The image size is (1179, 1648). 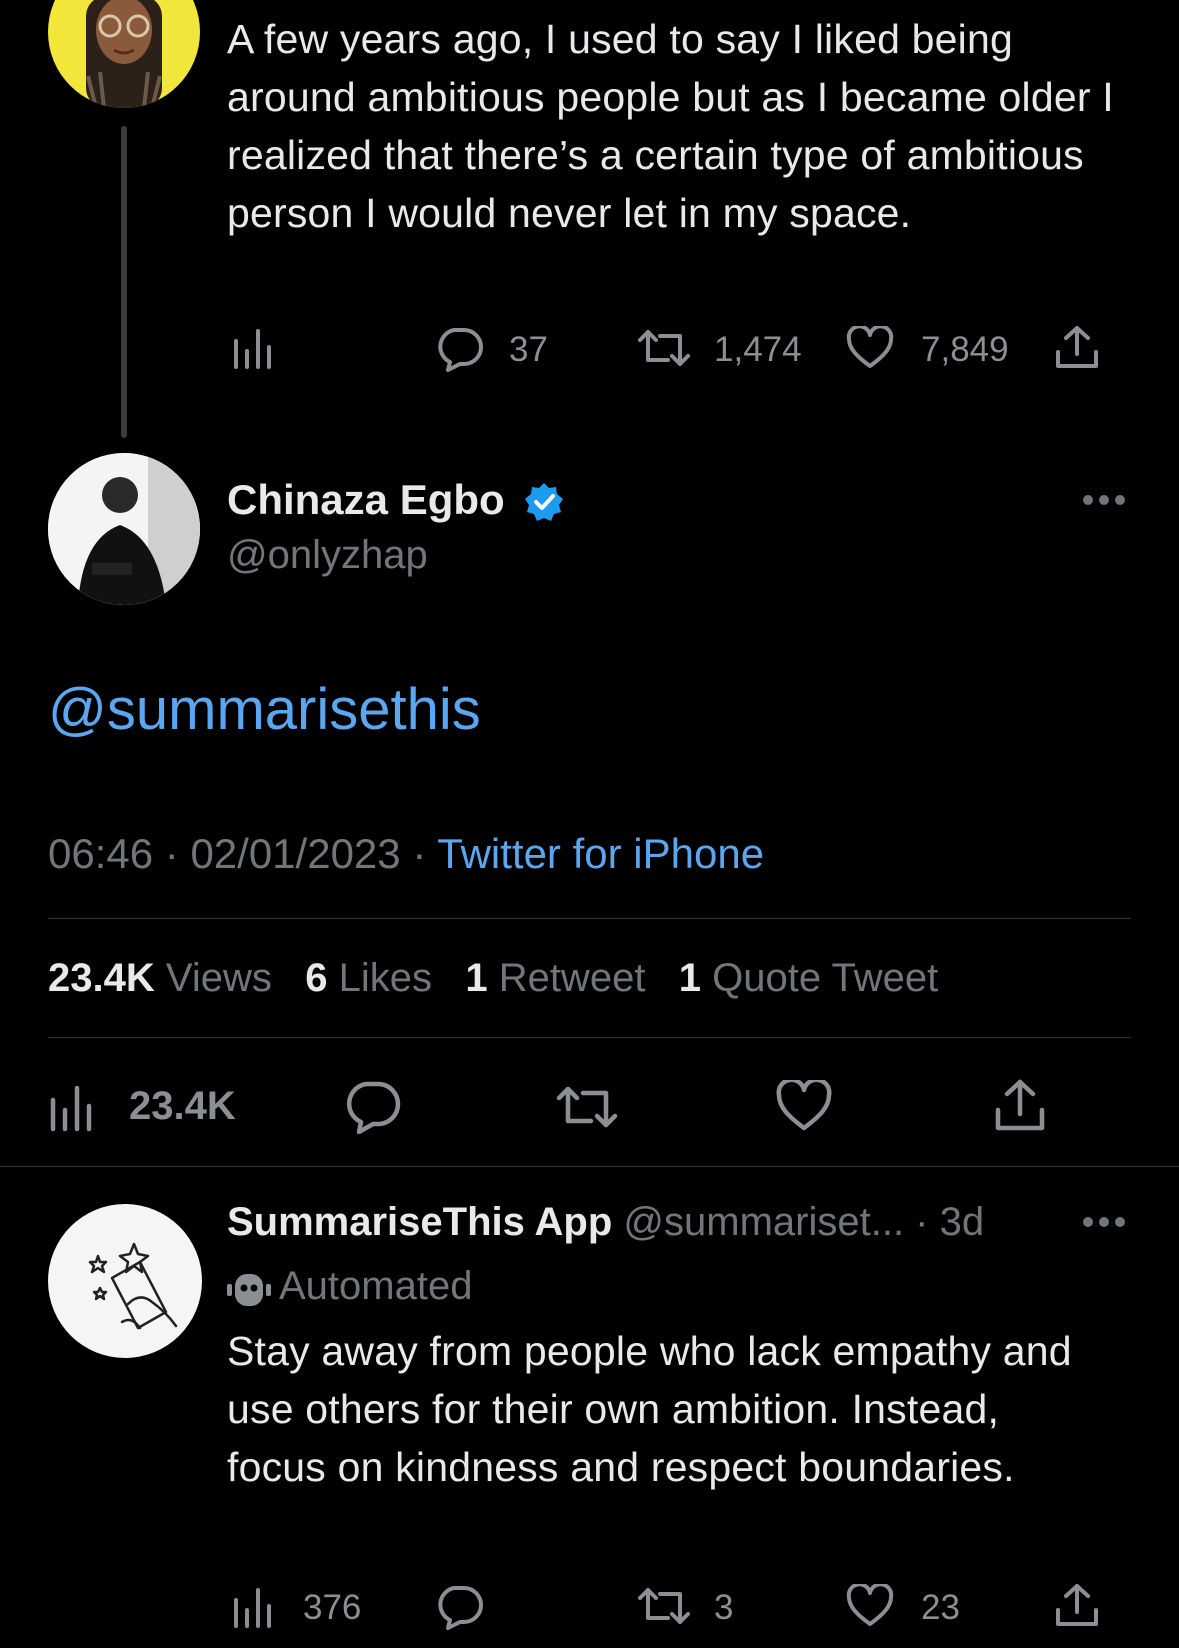 I want to click on automated-robot-icon, so click(x=249, y=1290).